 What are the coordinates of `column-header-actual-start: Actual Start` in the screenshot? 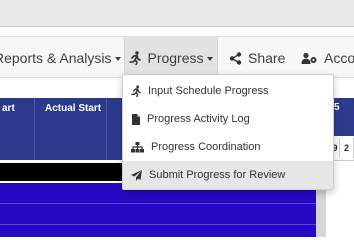 It's located at (73, 108).